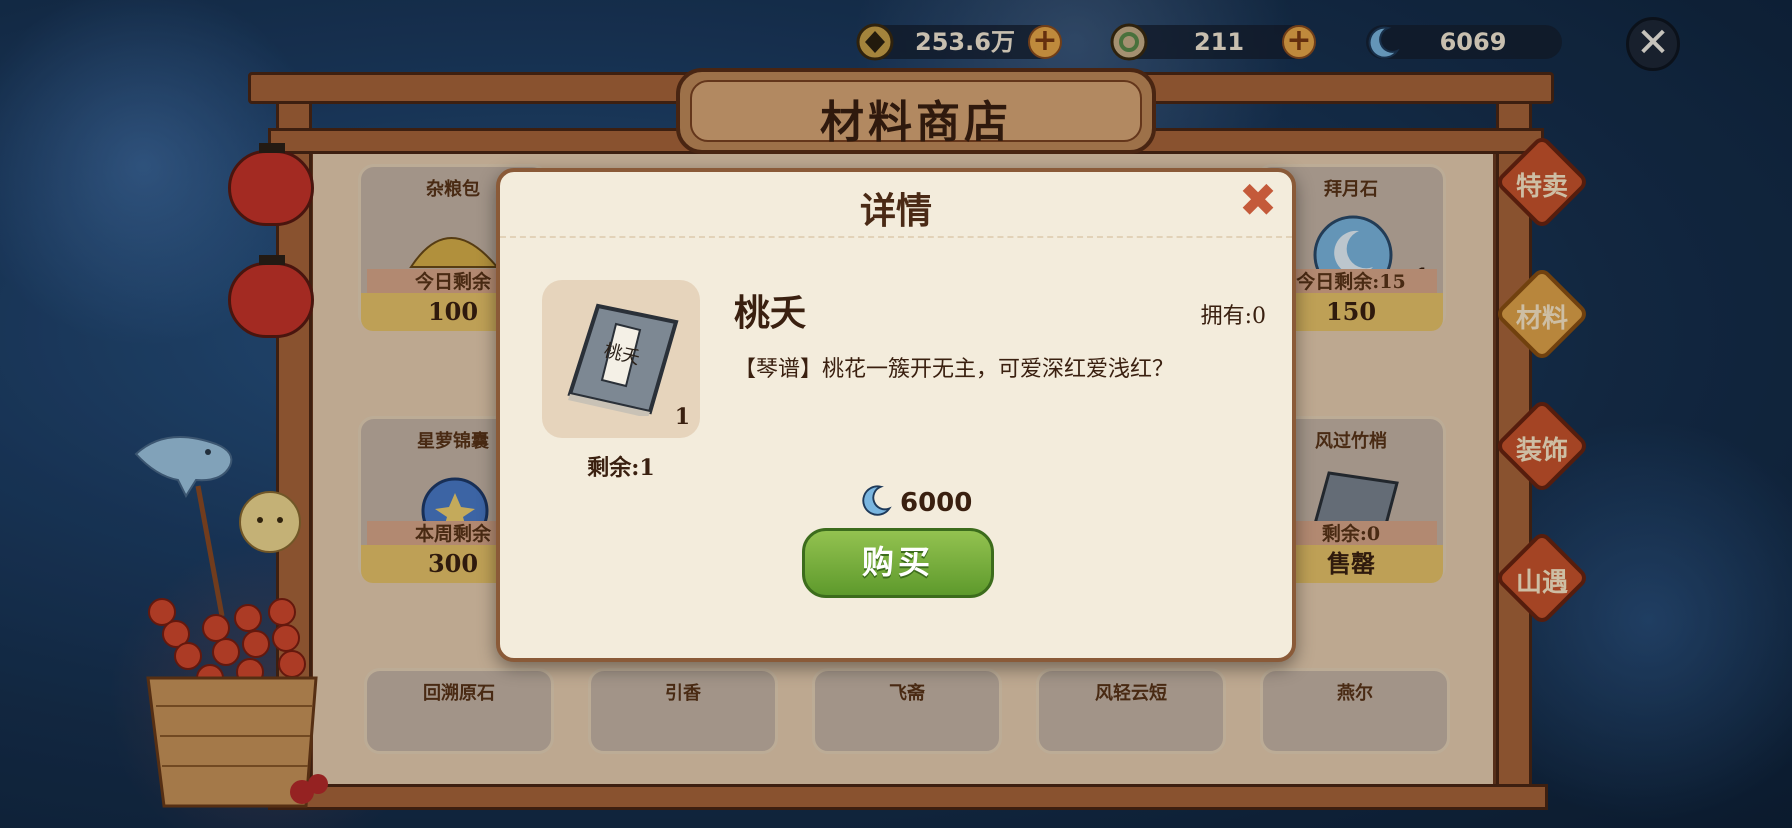  What do you see at coordinates (954, 369) in the screenshot?
I see `item-description: 【琴谱】桃花一簇开无主，可爱深红爱浅红？` at bounding box center [954, 369].